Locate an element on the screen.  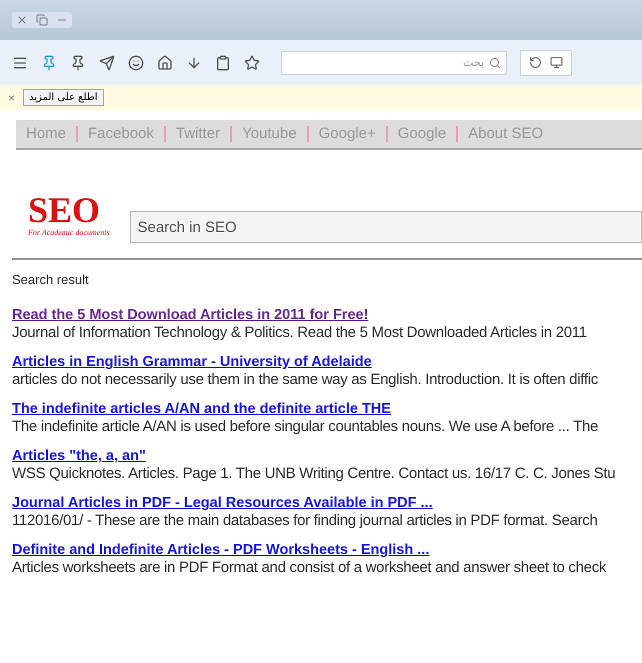
nav-link: Google+ is located at coordinates (346, 134).